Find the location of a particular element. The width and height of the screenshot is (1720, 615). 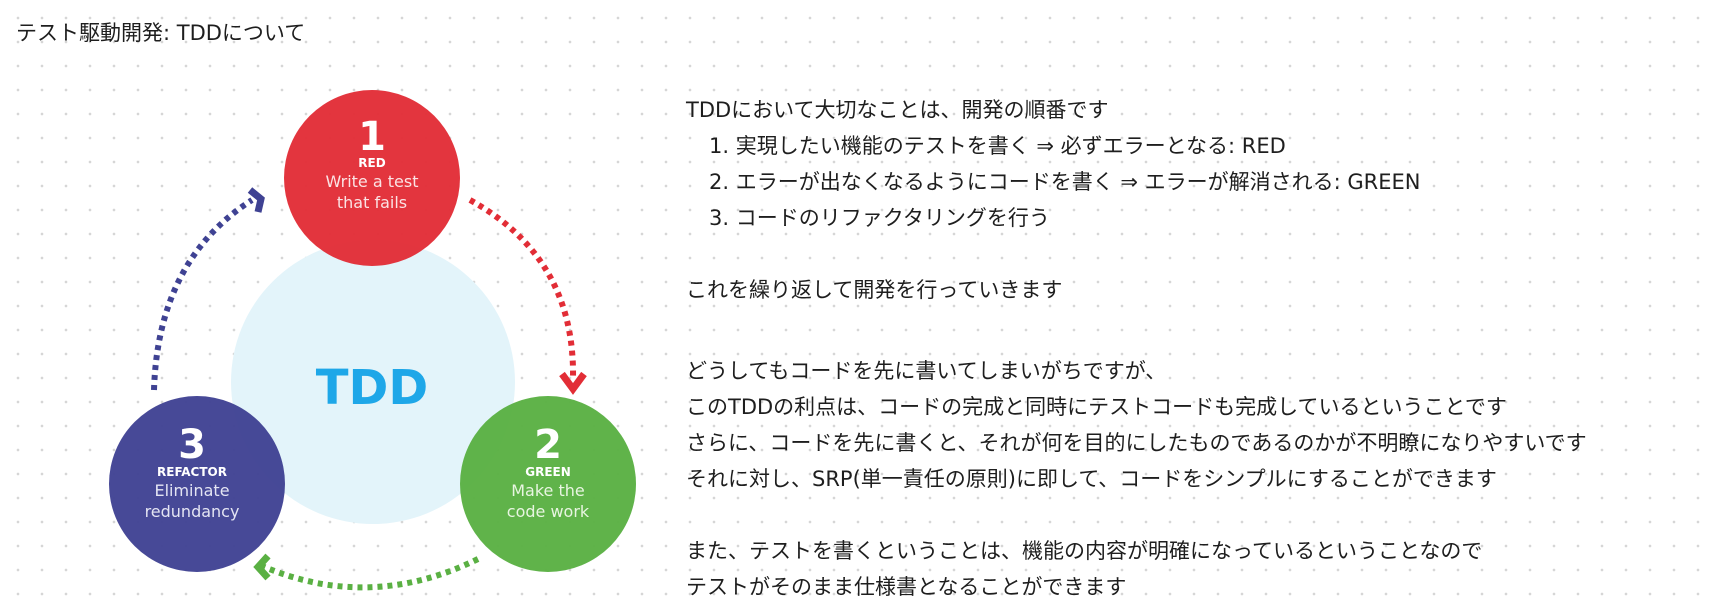

stage-green-desc-line2: code work is located at coordinates (548, 511).